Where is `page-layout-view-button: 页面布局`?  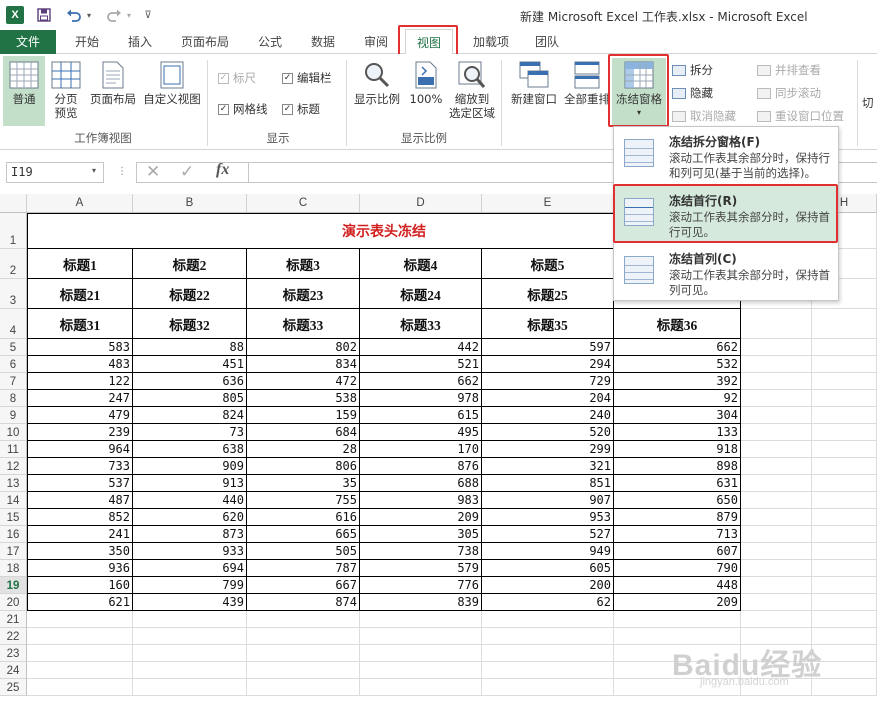 page-layout-view-button: 页面布局 is located at coordinates (113, 83).